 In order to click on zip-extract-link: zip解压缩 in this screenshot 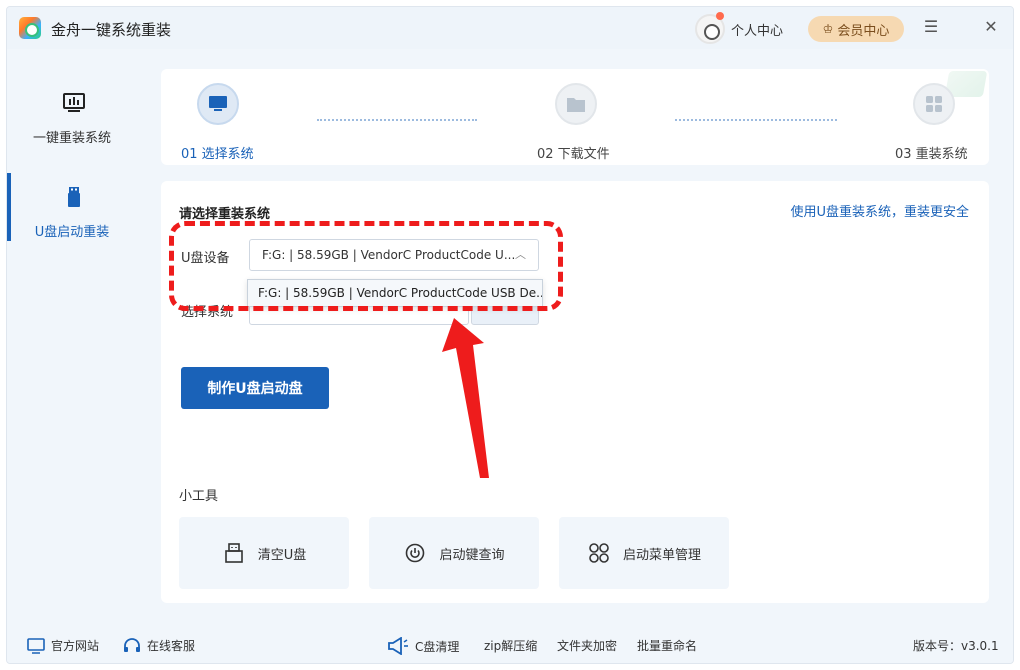, I will do `click(510, 645)`.